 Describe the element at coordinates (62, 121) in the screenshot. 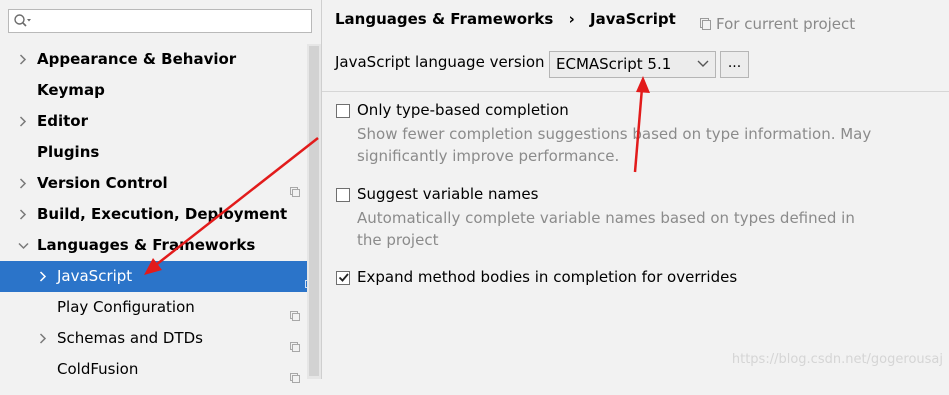

I see `tree-item-label: Editor` at that location.